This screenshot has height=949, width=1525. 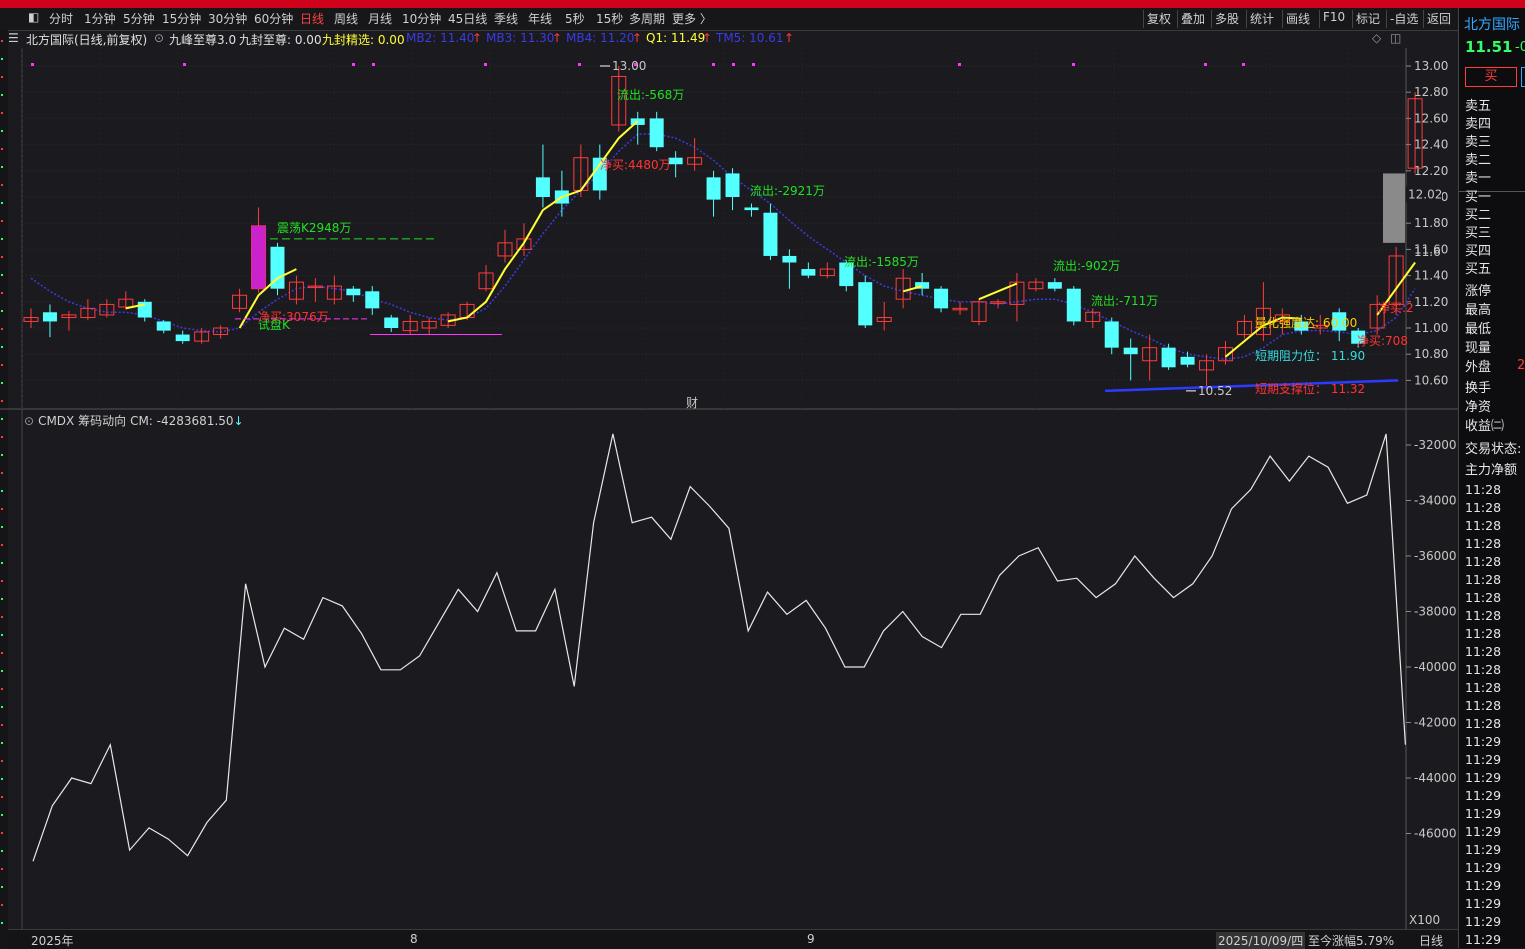 I want to click on diamond-icon: ◇, so click(x=1376, y=38).